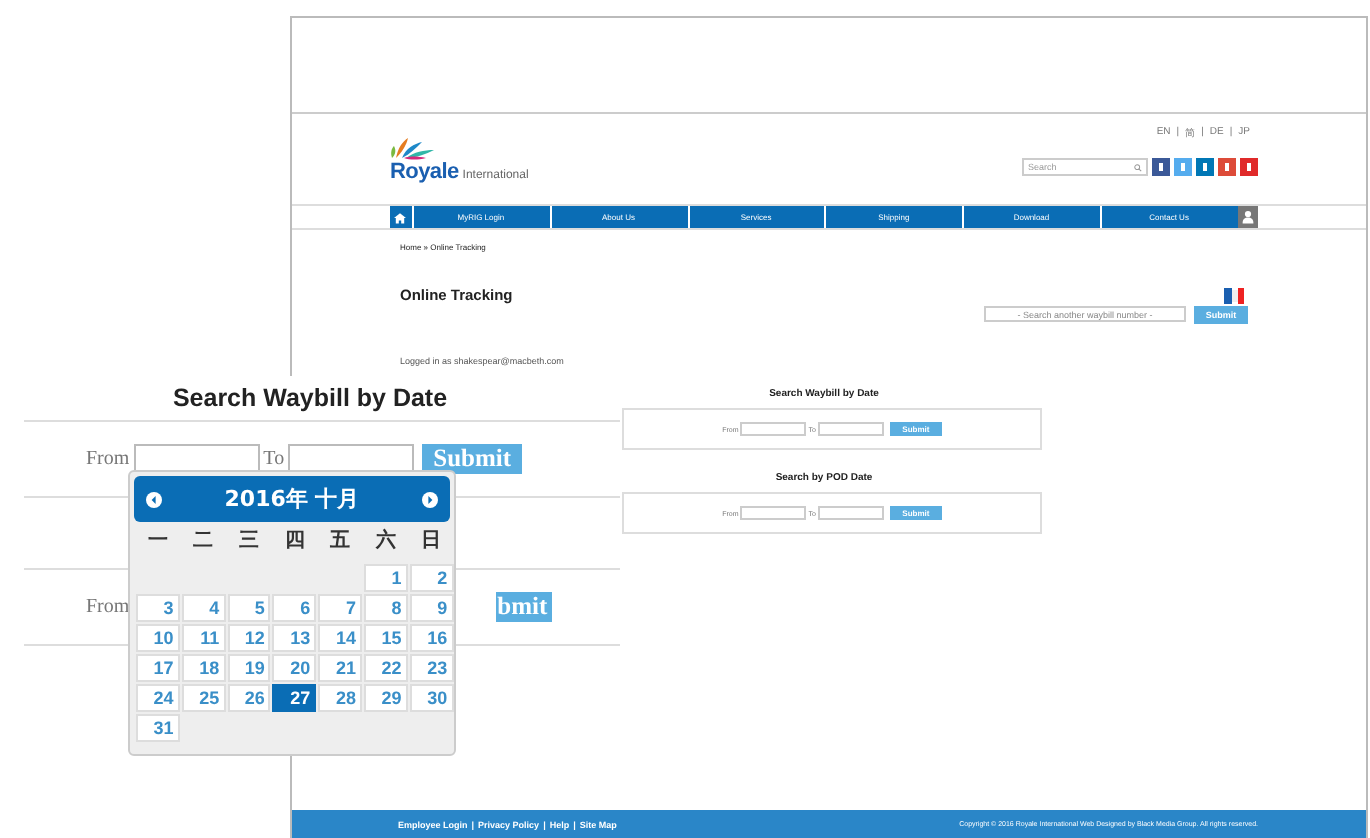 The image size is (1370, 838). What do you see at coordinates (274, 459) in the screenshot?
I see `field-label: To` at bounding box center [274, 459].